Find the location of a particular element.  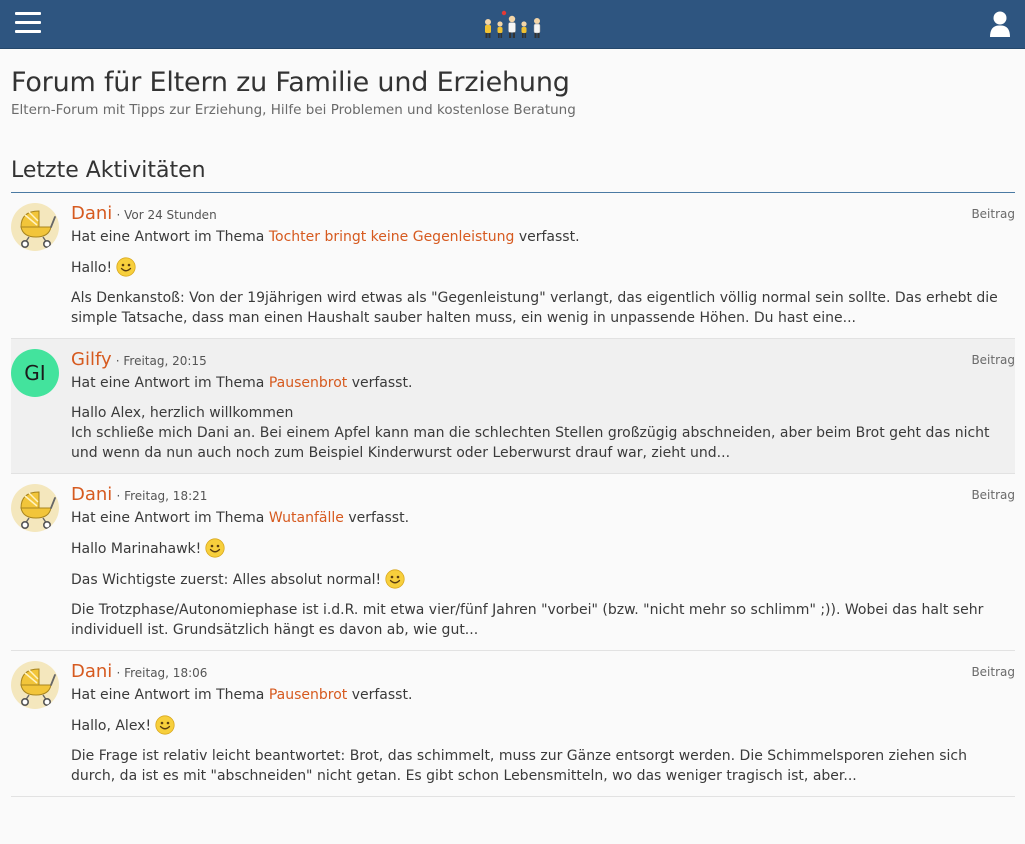

timestamp: · Freitag, 20:15 is located at coordinates (161, 361).